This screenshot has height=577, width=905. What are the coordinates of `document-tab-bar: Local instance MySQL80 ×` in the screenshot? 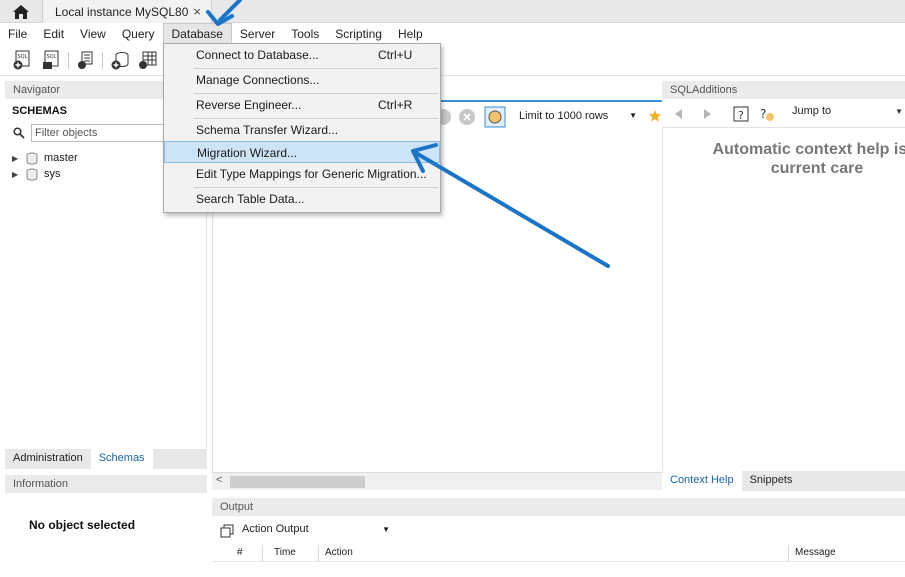 It's located at (452, 11).